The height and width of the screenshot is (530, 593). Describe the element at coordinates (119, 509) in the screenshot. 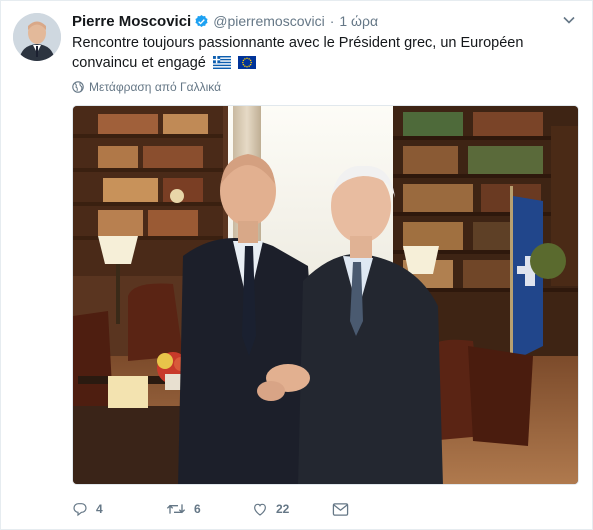

I see `reply-button: 4` at that location.